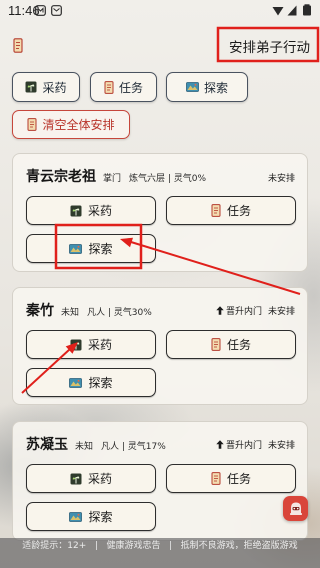  What do you see at coordinates (61, 177) in the screenshot?
I see `disciple-name: 青云宗老祖` at bounding box center [61, 177].